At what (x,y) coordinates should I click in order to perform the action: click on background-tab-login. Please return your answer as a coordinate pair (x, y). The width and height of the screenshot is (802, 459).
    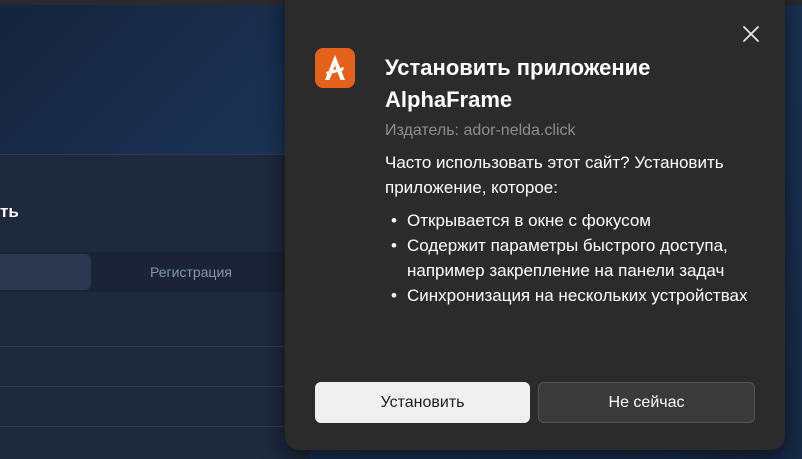
    Looking at the image, I should click on (45, 272).